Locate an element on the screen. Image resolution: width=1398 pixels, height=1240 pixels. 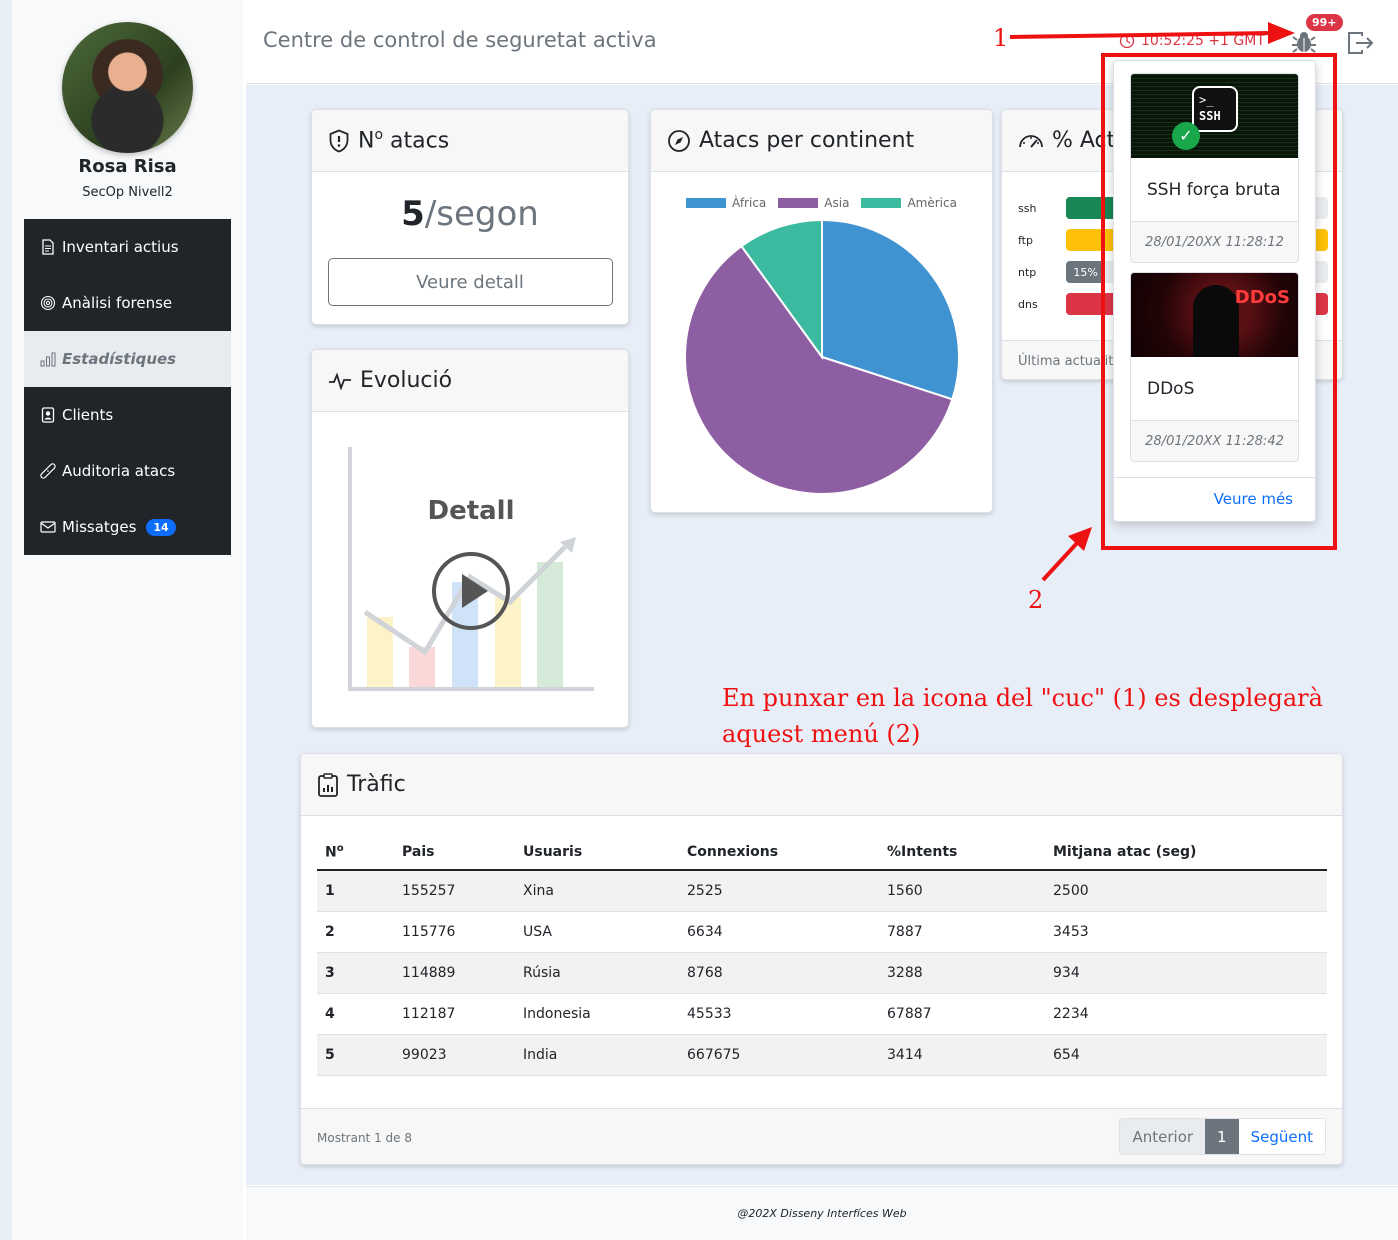
table-row: 2 115776 USA 6634 7887 3453 is located at coordinates (822, 932).